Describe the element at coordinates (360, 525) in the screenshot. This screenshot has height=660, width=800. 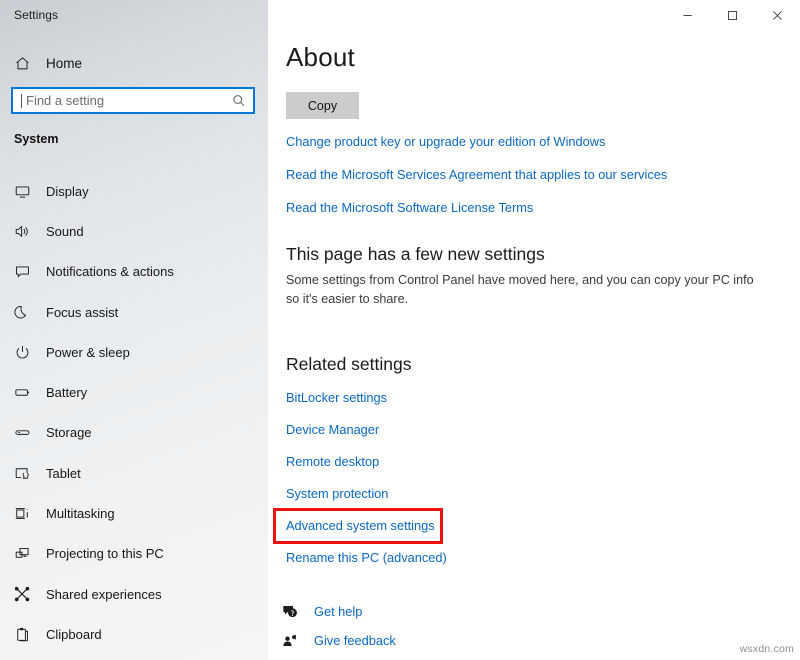
I see `related-link-label: Advanced system settings` at that location.